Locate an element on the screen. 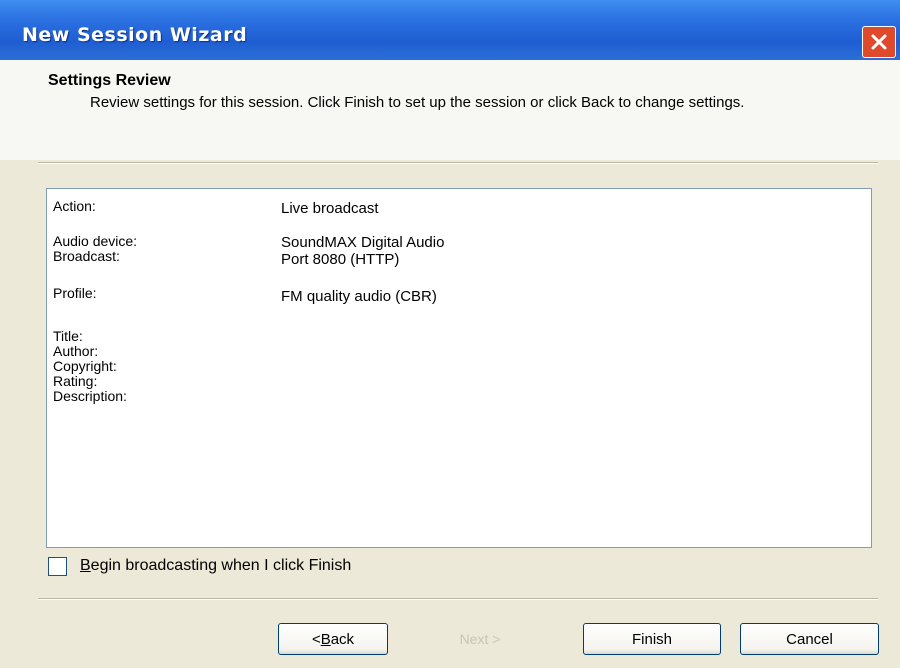 The height and width of the screenshot is (668, 900). description-label: Description: is located at coordinates (90, 396).